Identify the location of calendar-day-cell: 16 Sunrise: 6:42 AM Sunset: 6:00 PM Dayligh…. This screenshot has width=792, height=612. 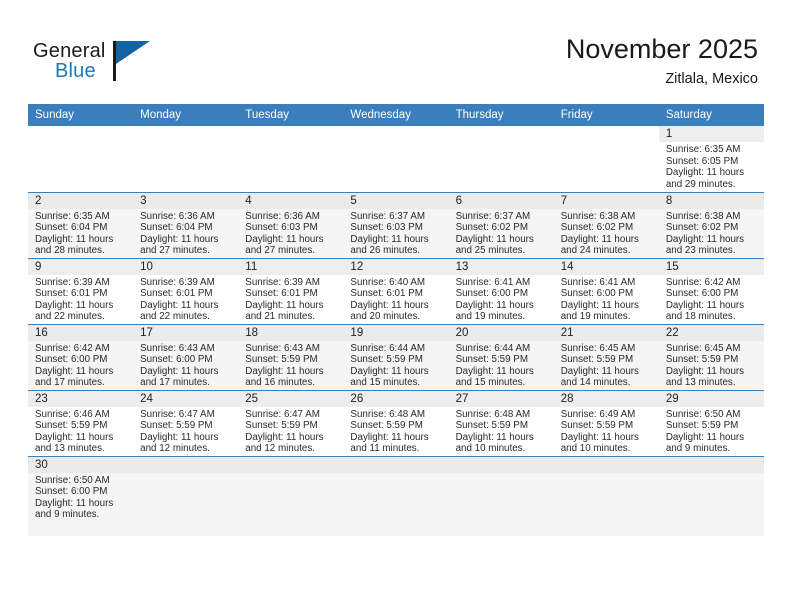
(81, 357).